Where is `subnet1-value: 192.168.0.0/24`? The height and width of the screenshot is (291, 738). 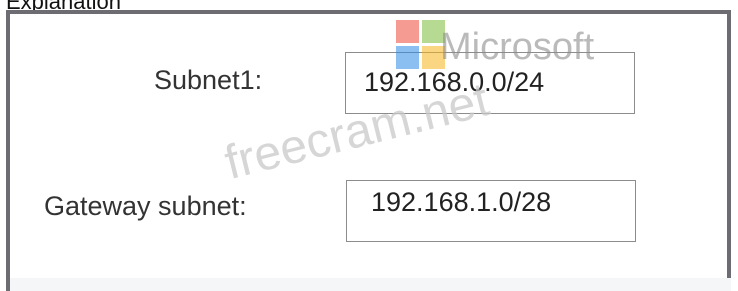
subnet1-value: 192.168.0.0/24 is located at coordinates (454, 82).